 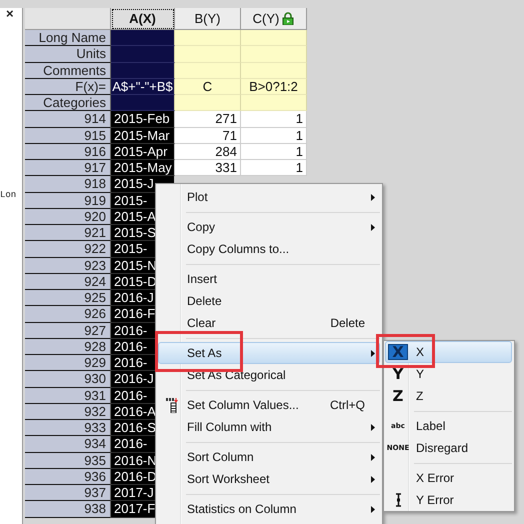 I want to click on row-label: Comments, so click(x=68, y=70).